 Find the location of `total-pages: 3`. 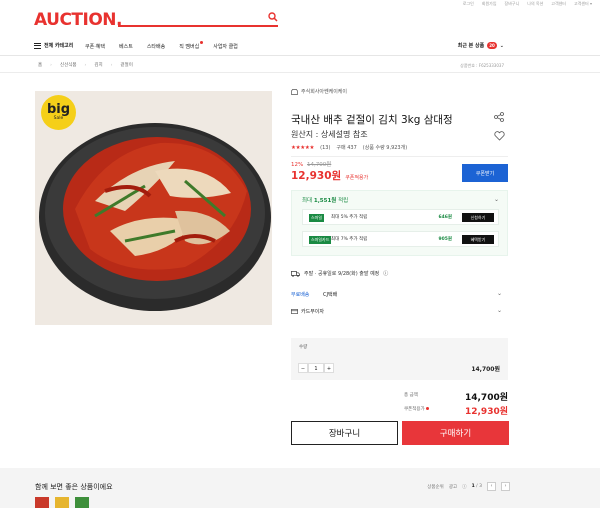

total-pages: 3 is located at coordinates (480, 486).